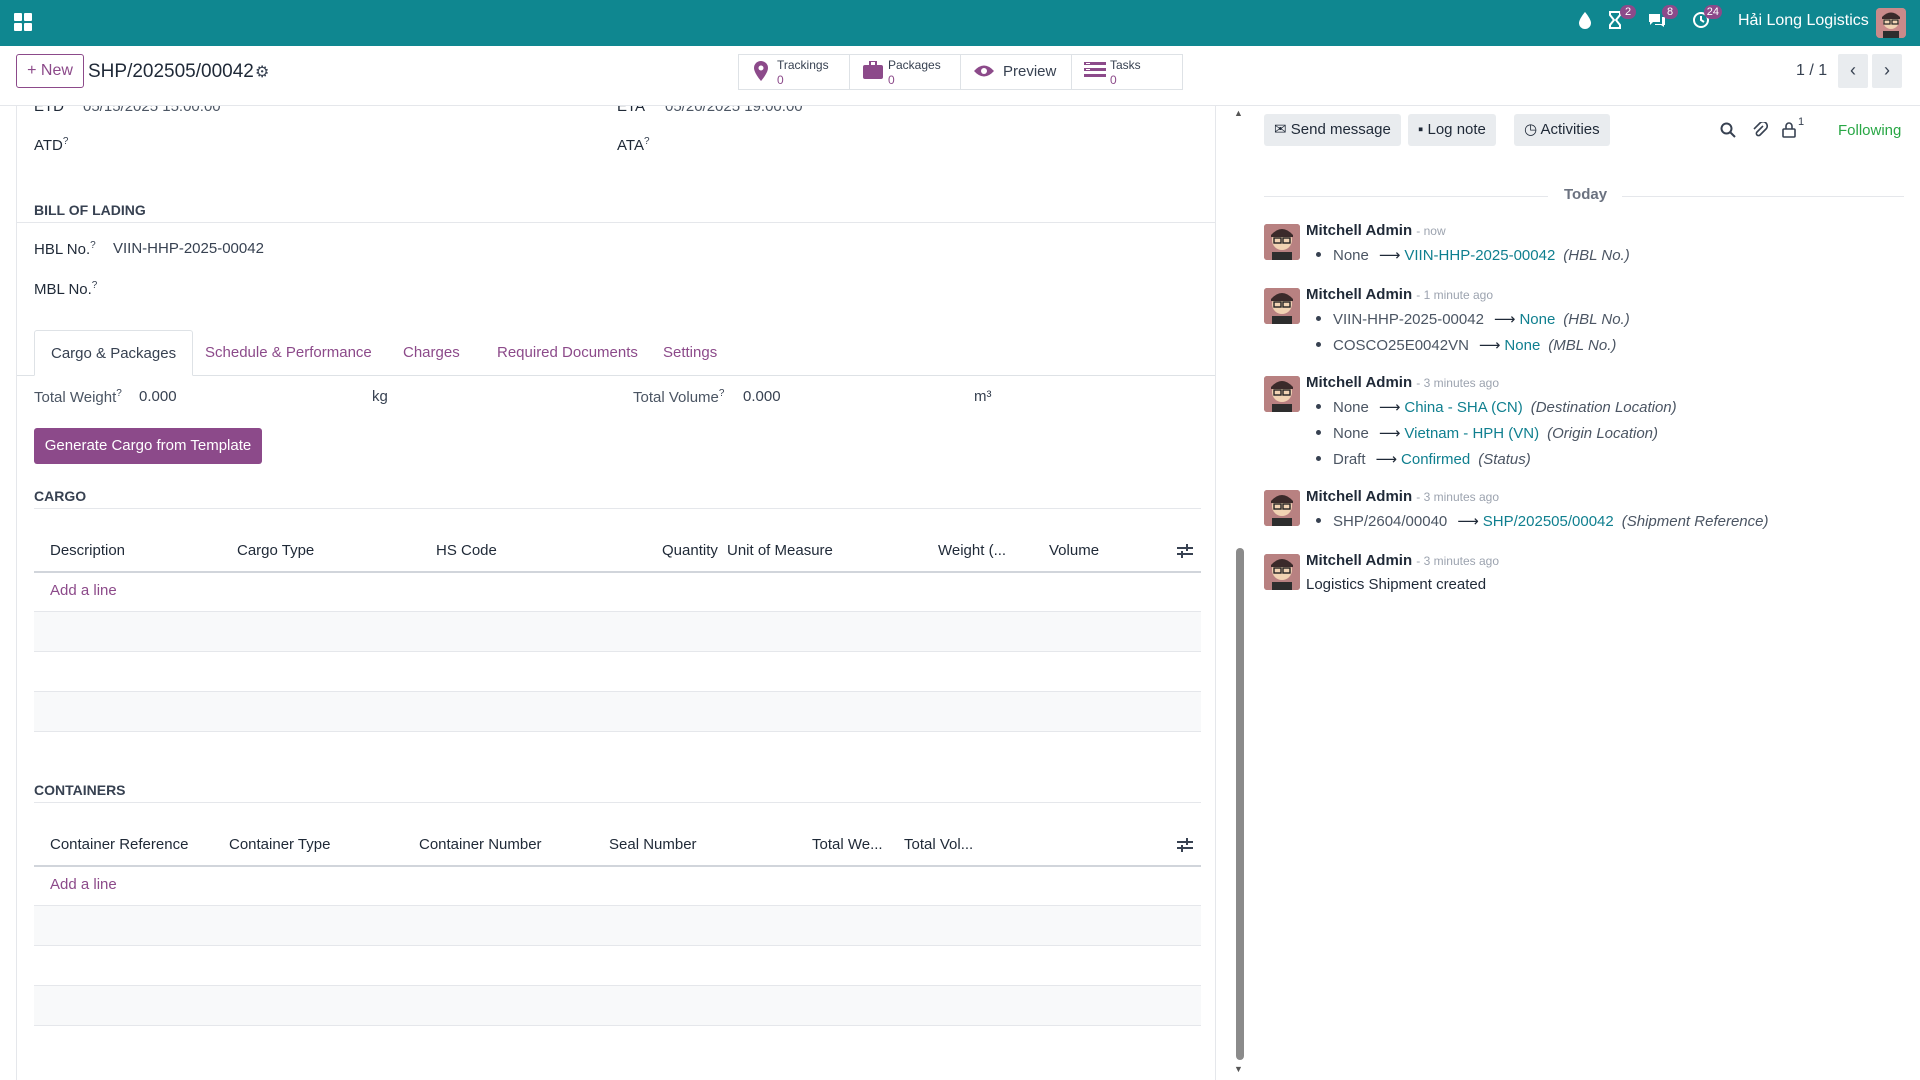 This screenshot has width=1920, height=1080. Describe the element at coordinates (1670, 12) in the screenshot. I see `messages-badge: 8` at that location.